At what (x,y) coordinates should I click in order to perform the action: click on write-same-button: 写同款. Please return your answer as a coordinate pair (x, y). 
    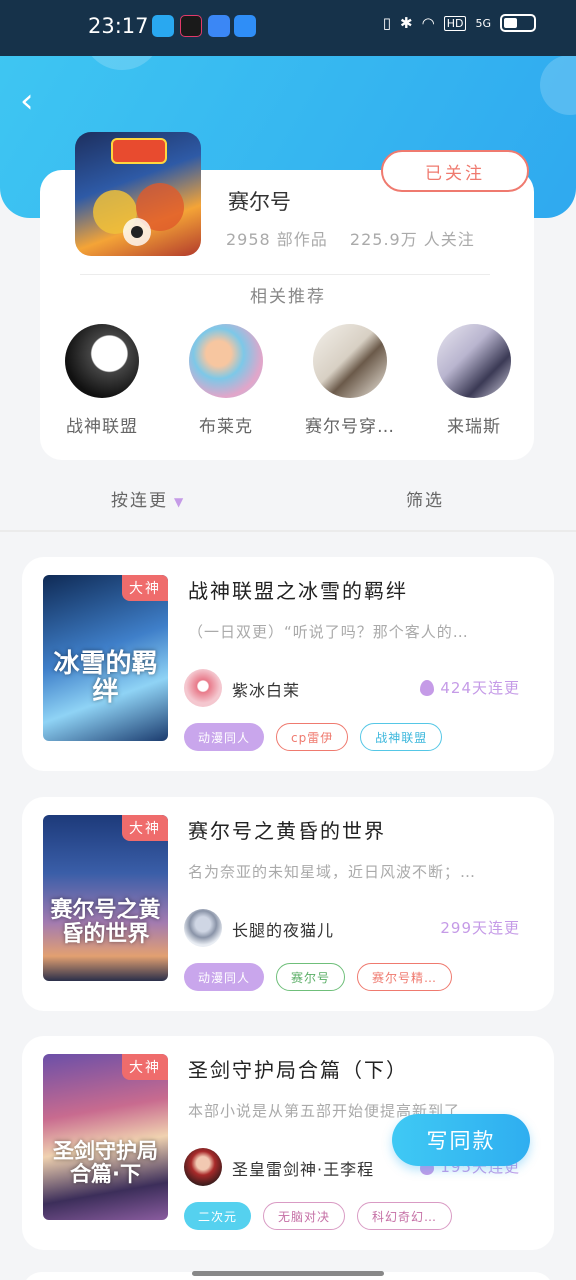
    Looking at the image, I should click on (461, 1140).